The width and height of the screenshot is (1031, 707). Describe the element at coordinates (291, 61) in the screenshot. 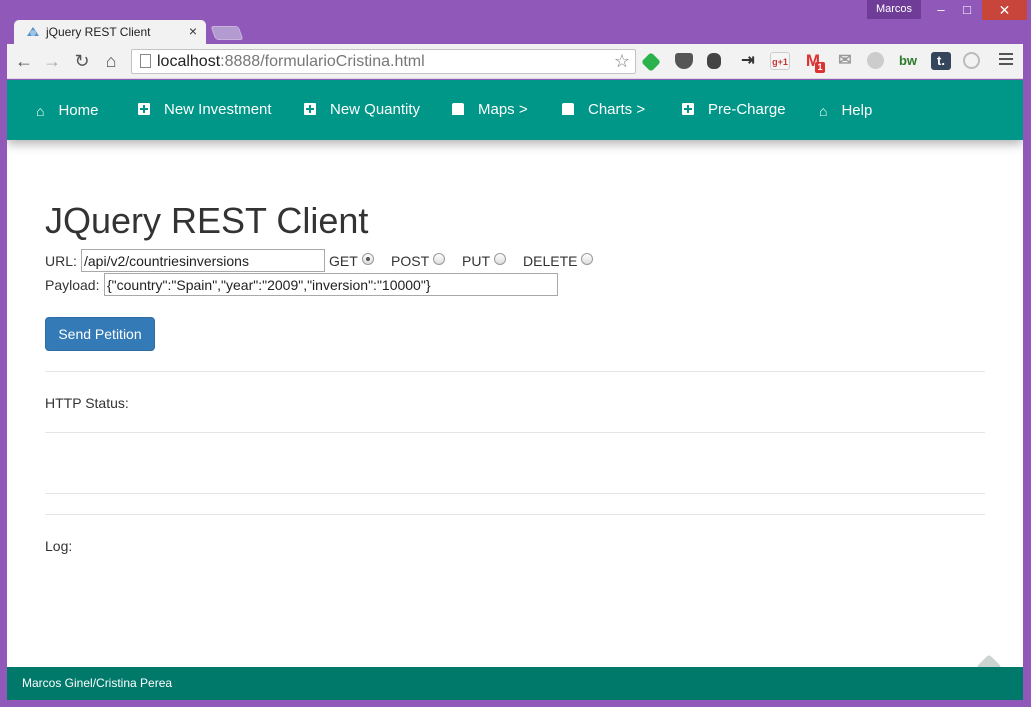

I see `url-text: localhost:8888/formularioCristina.html` at that location.